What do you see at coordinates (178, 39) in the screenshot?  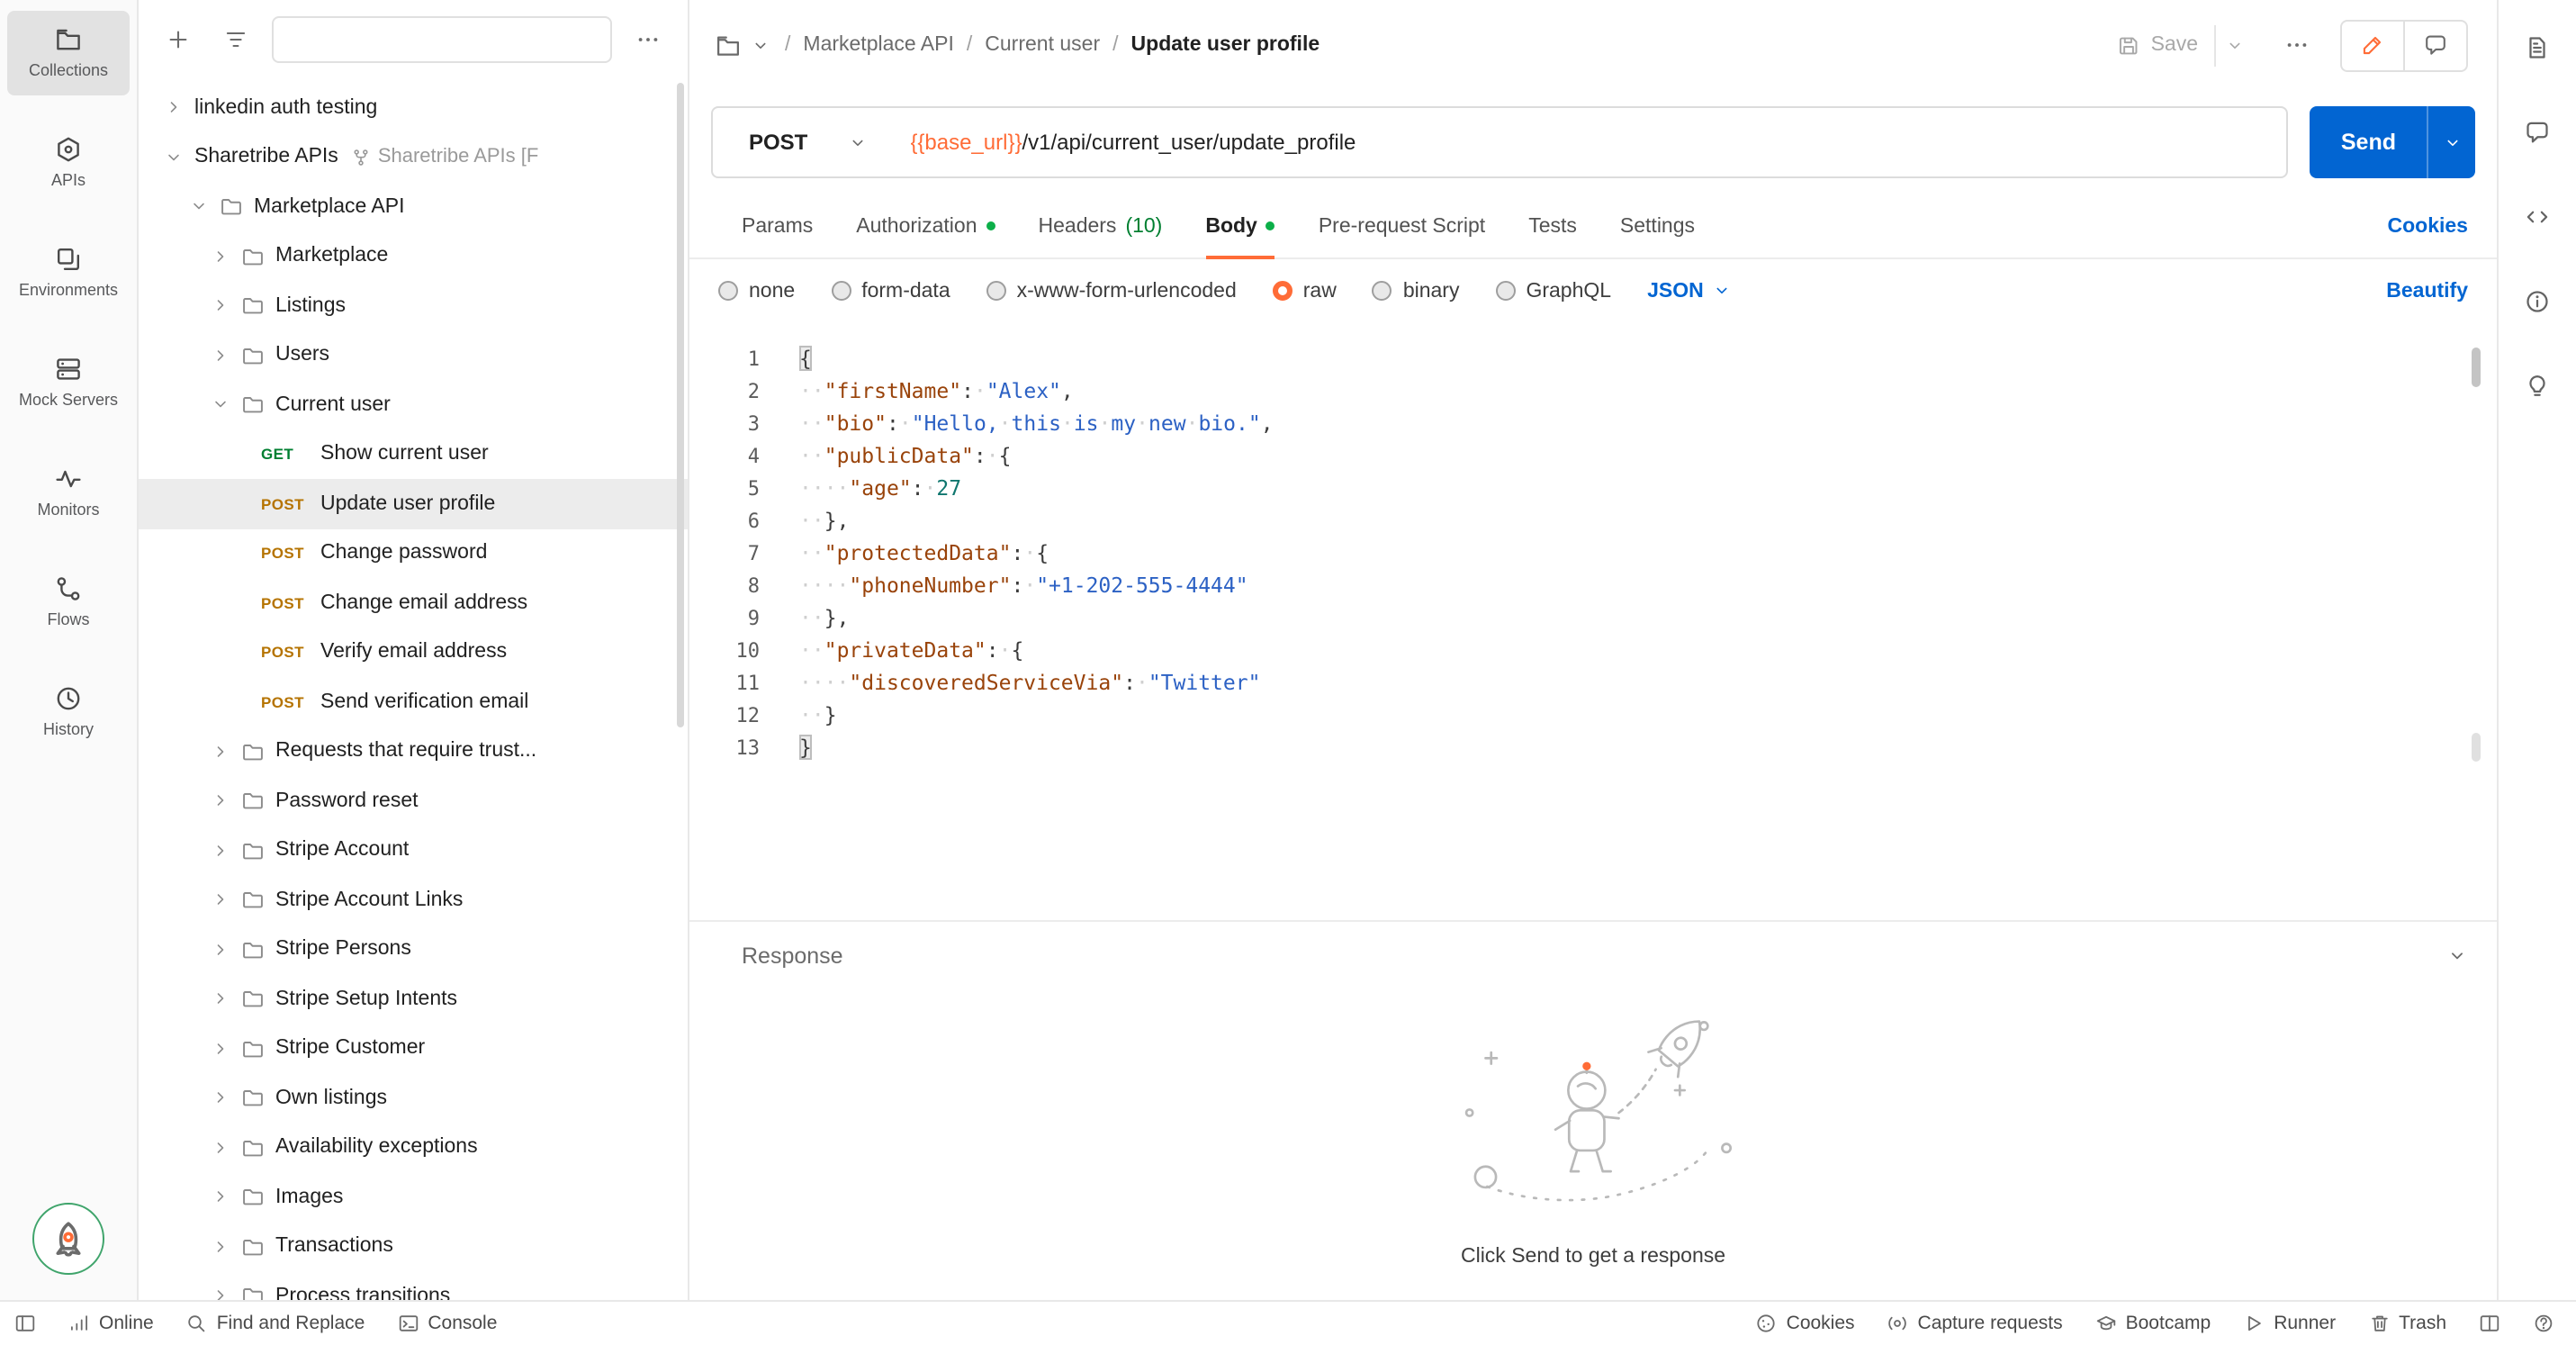 I see `new-item-button` at bounding box center [178, 39].